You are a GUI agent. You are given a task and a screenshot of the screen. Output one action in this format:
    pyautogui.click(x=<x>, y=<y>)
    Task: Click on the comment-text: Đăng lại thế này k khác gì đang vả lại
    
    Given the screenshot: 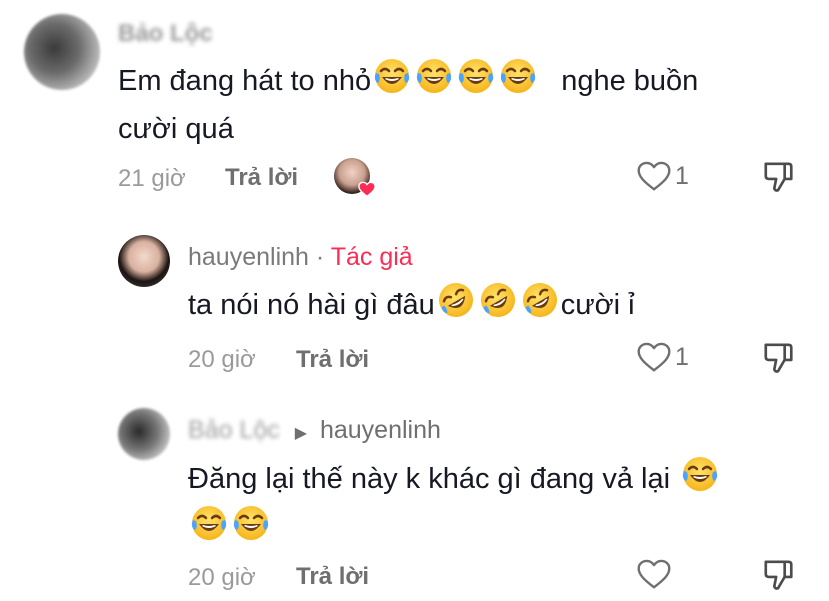 What is the action you would take?
    pyautogui.click(x=488, y=503)
    